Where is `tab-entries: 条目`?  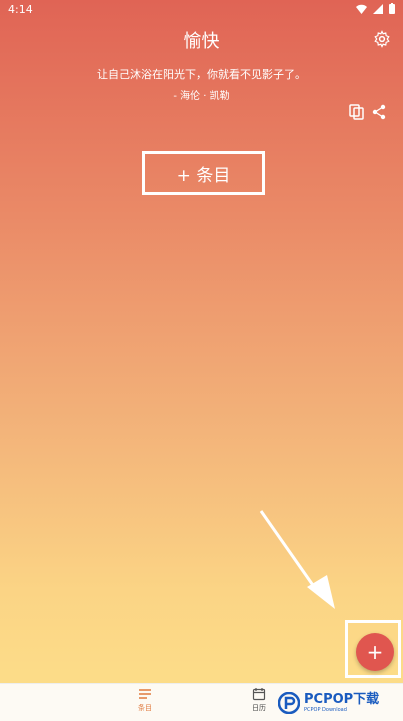
tab-entries: 条目 is located at coordinates (145, 700).